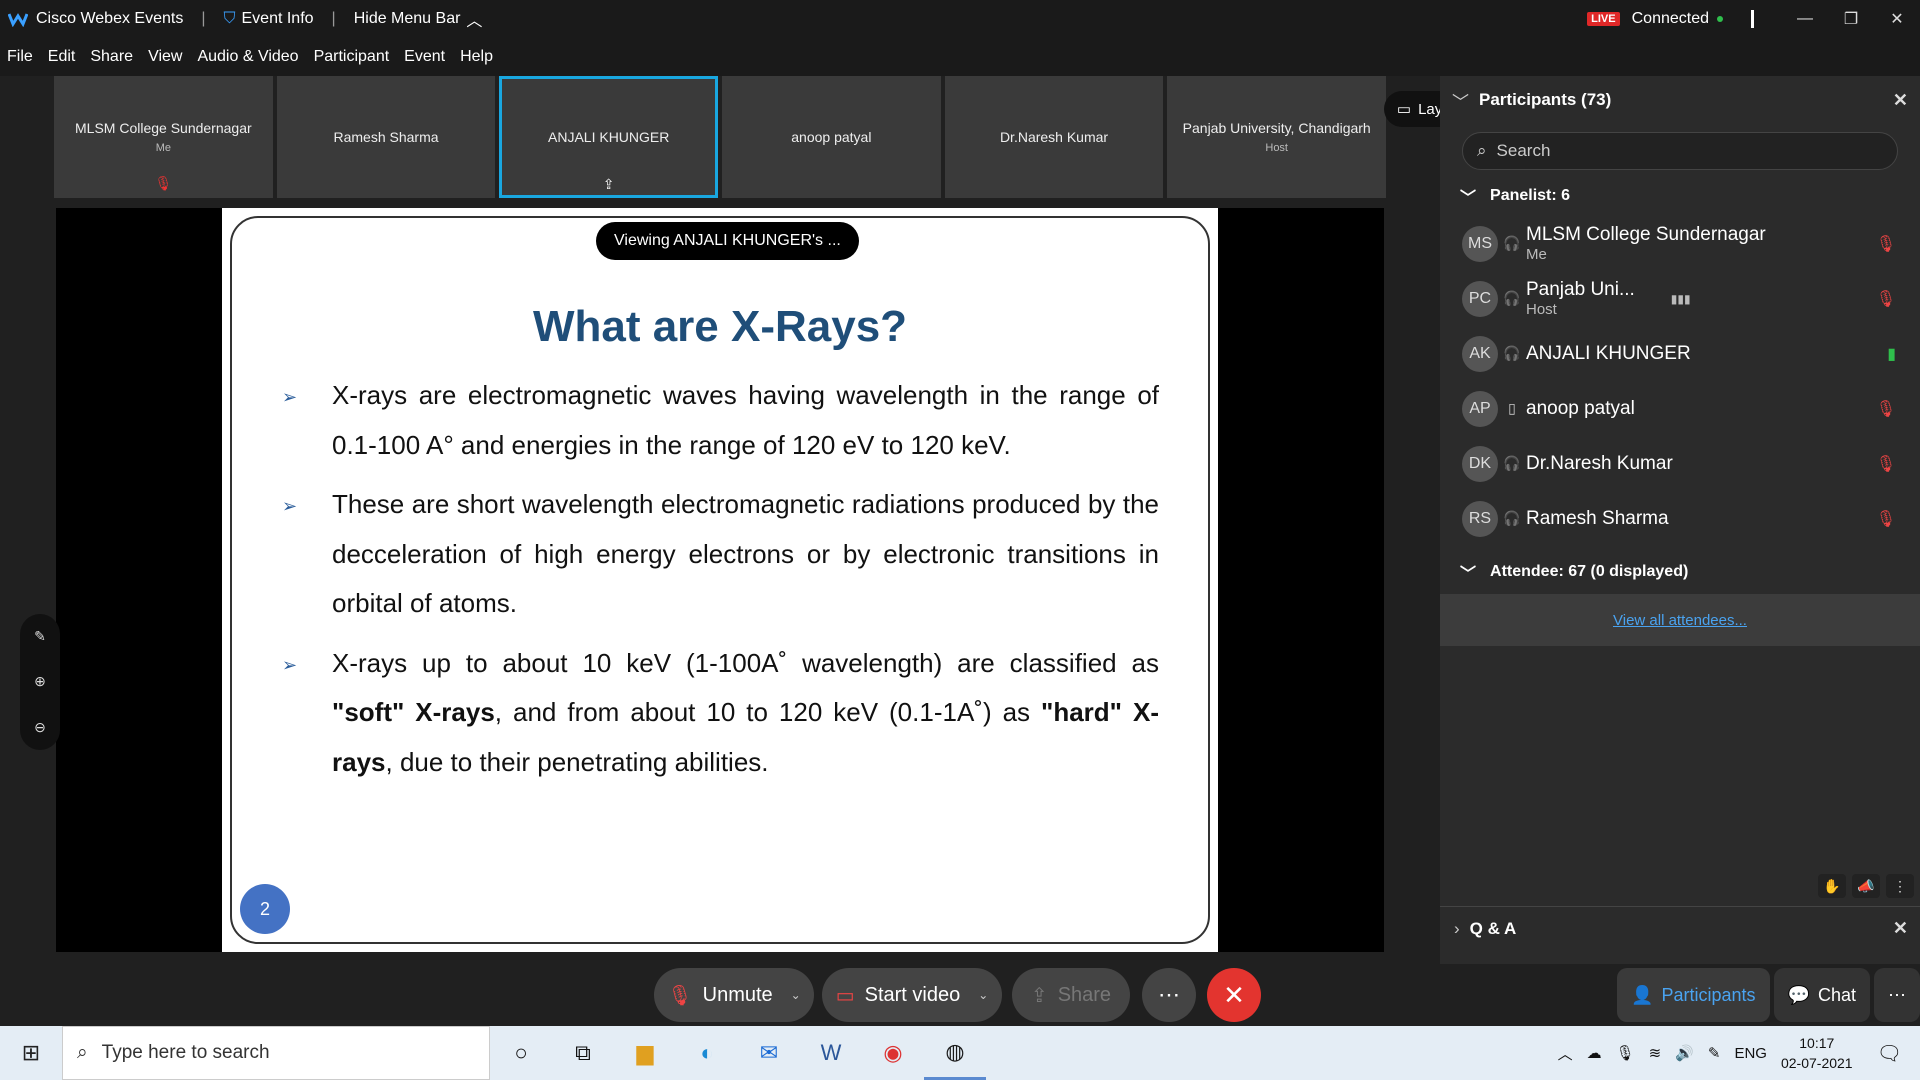  Describe the element at coordinates (1821, 995) in the screenshot. I see `chat-tab: 💬 Chat` at that location.